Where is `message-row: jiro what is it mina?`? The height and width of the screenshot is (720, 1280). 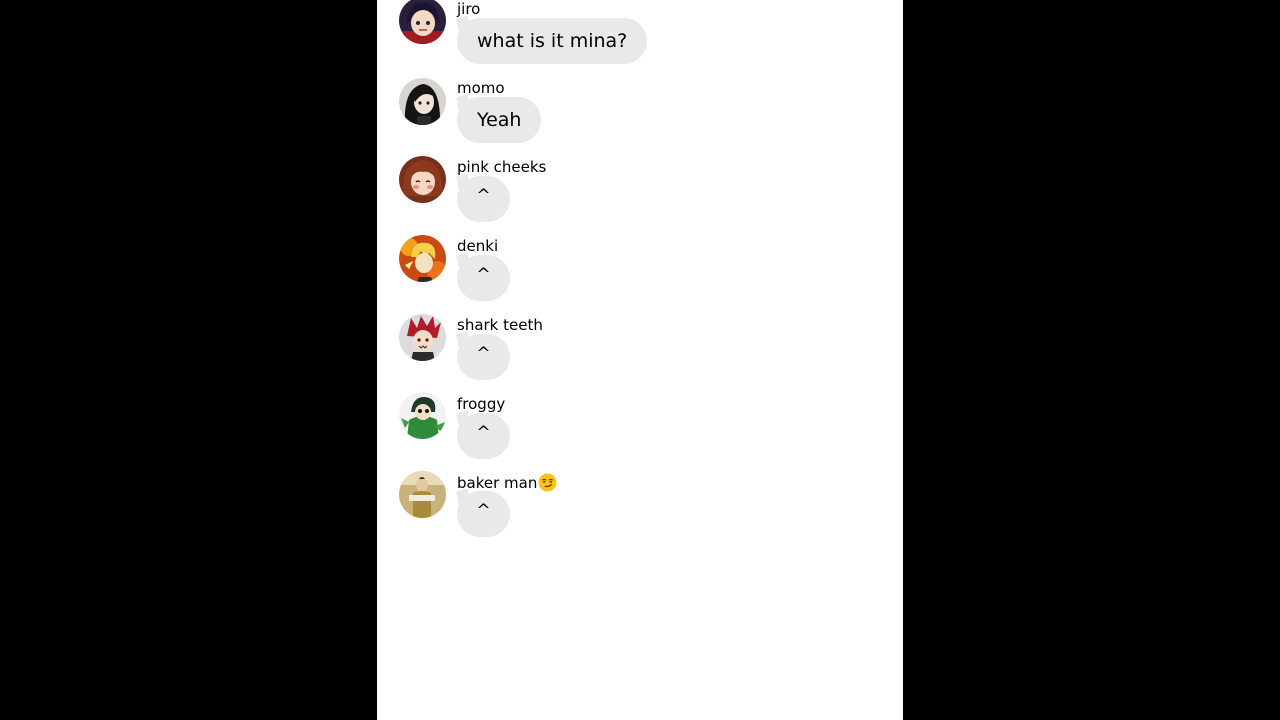
message-row: jiro what is it mina? is located at coordinates (639, 33).